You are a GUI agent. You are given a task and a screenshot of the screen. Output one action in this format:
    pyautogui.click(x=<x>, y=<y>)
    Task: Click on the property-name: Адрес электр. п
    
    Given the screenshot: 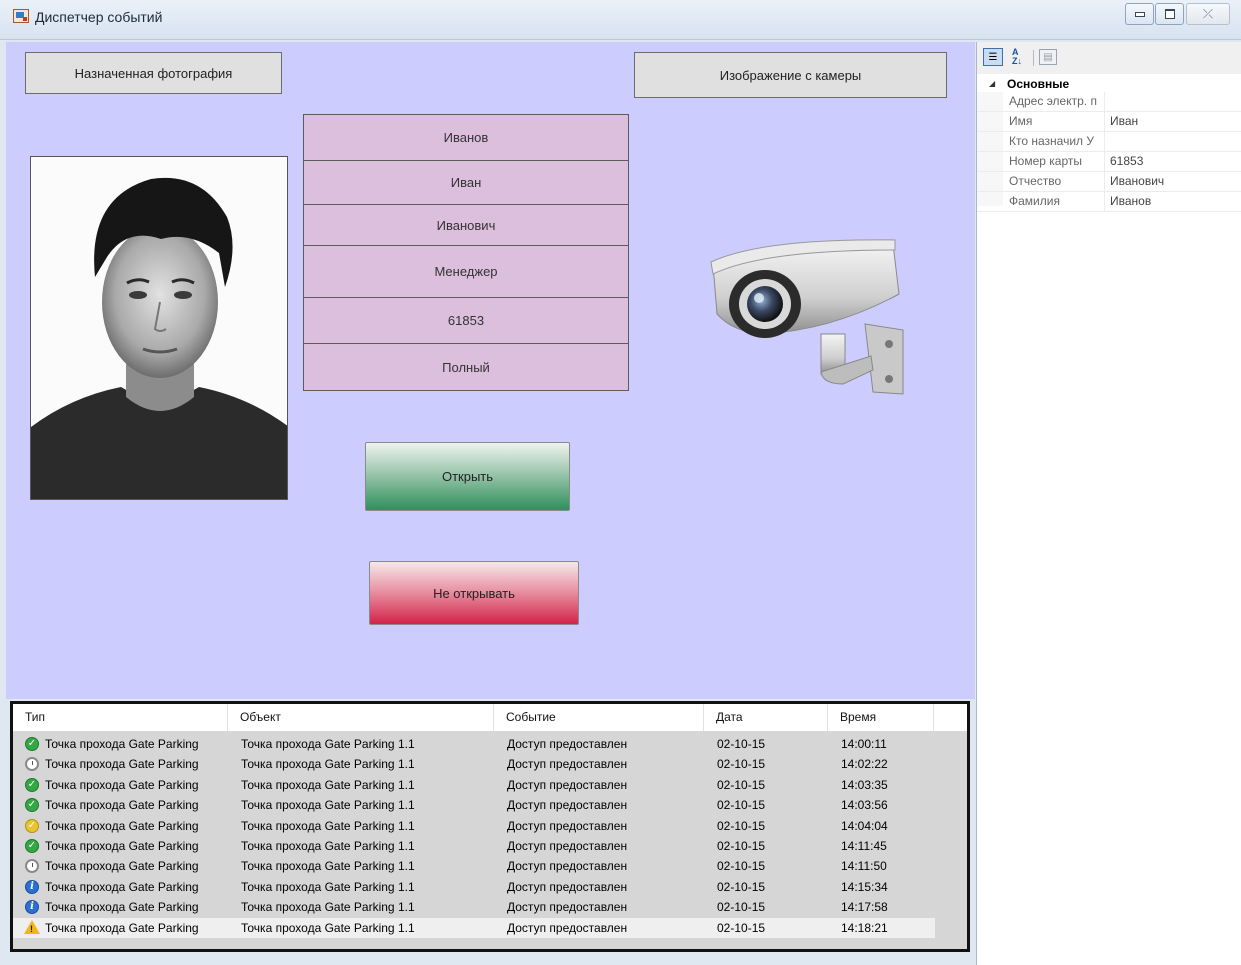 What is the action you would take?
    pyautogui.click(x=1056, y=101)
    